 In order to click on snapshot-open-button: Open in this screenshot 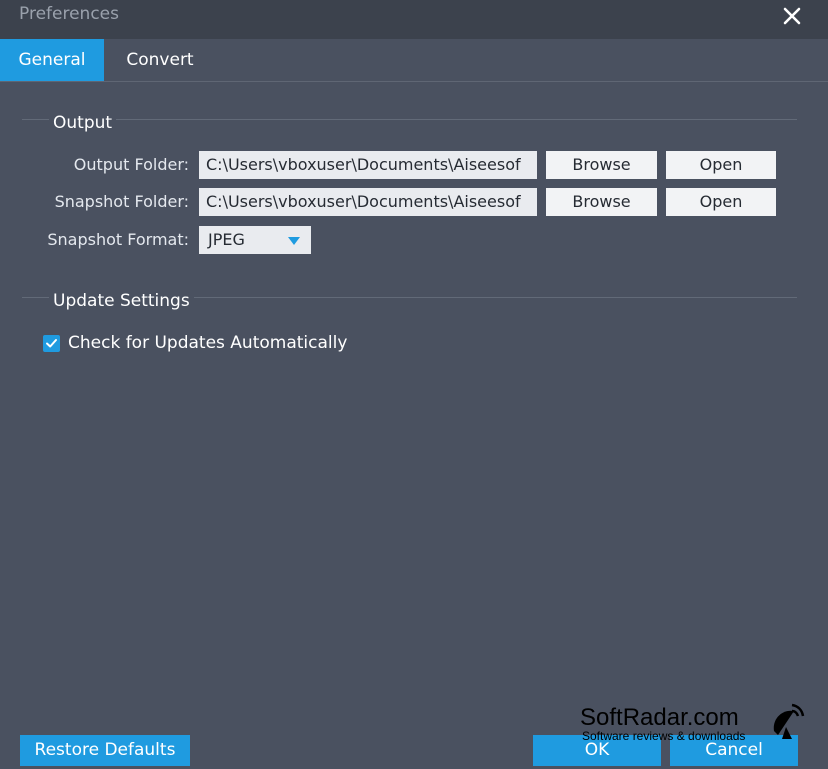, I will do `click(721, 202)`.